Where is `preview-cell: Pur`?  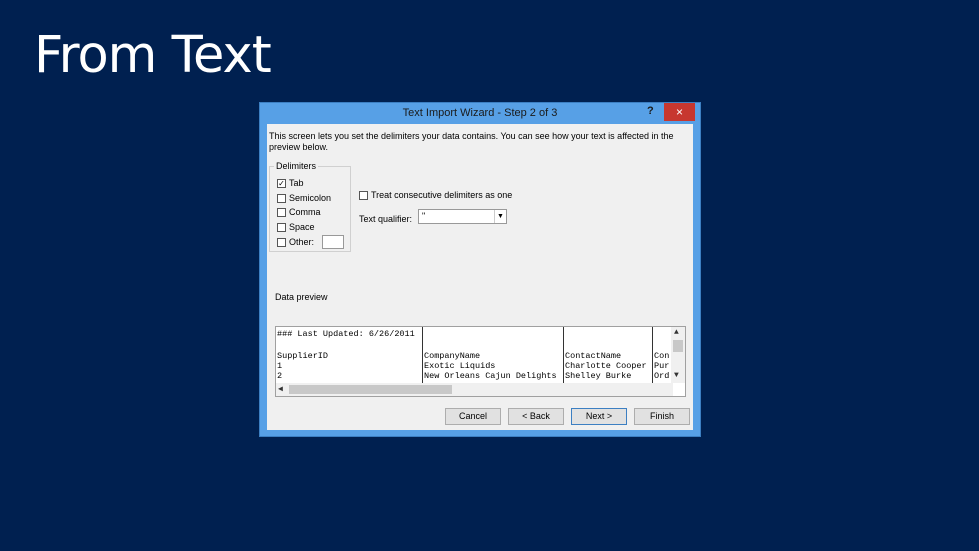 preview-cell: Pur is located at coordinates (662, 366).